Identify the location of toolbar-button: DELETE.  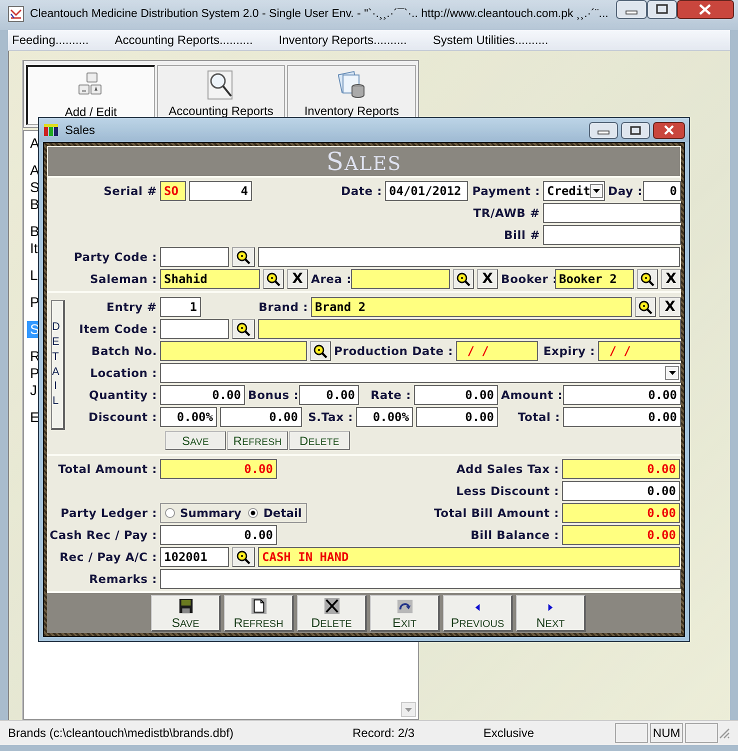
(332, 613).